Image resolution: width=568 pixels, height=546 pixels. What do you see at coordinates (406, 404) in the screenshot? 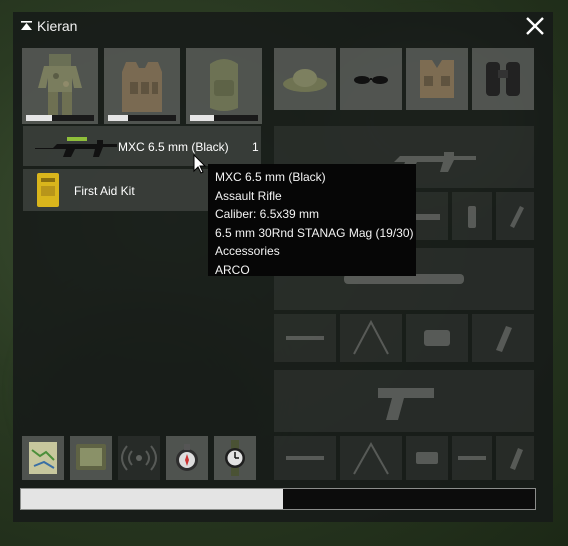
I see `pistol-silhouette-icon` at bounding box center [406, 404].